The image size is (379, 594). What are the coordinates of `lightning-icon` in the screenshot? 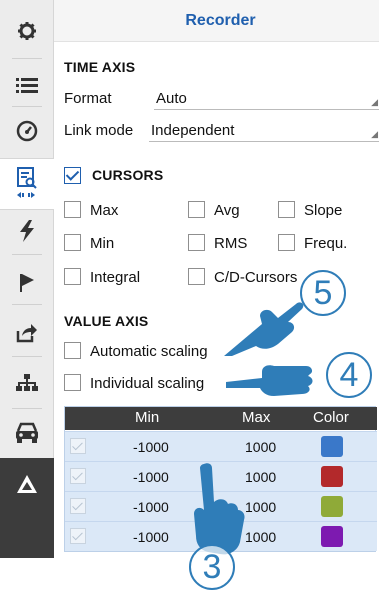 It's located at (27, 231).